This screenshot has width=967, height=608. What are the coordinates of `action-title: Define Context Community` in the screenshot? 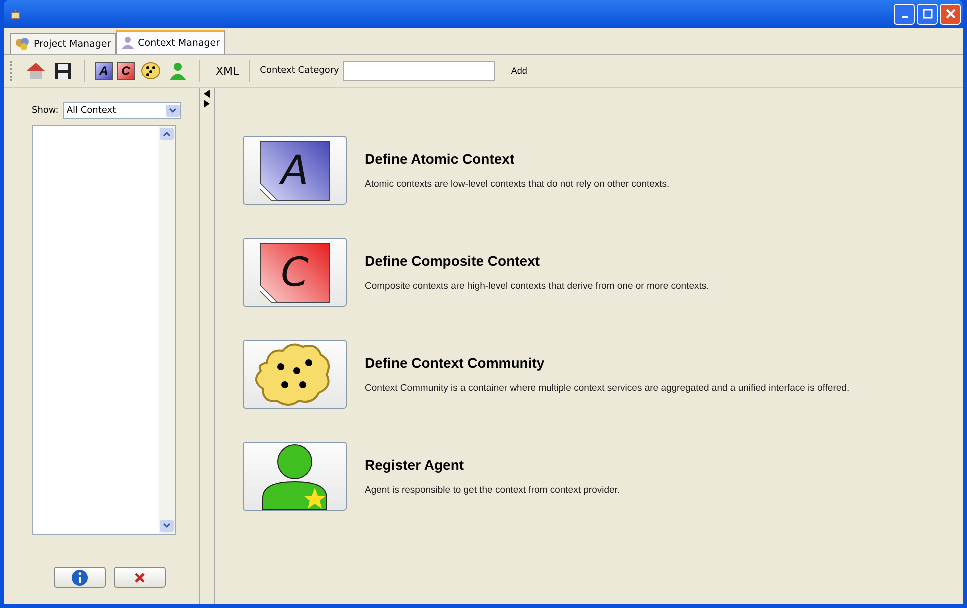 It's located at (455, 363).